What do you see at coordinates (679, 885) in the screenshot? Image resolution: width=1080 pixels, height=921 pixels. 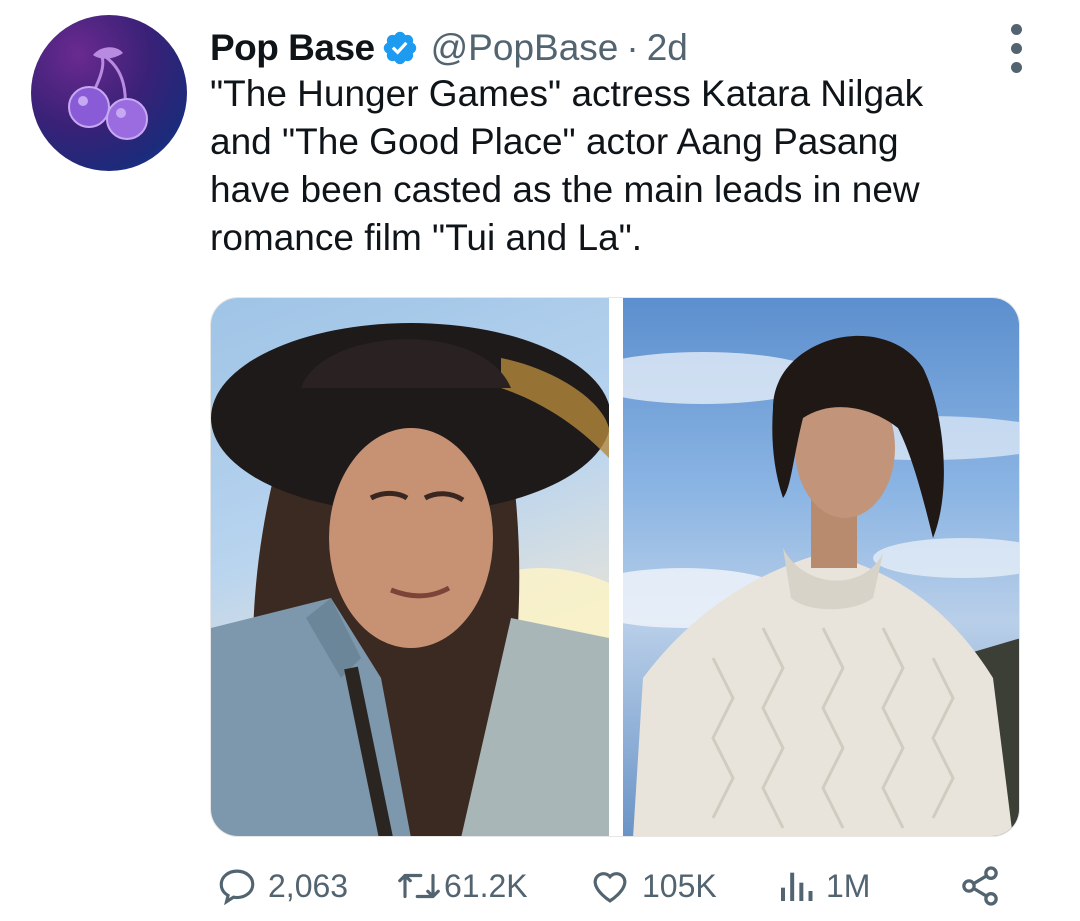 I see `like-count: 105K` at bounding box center [679, 885].